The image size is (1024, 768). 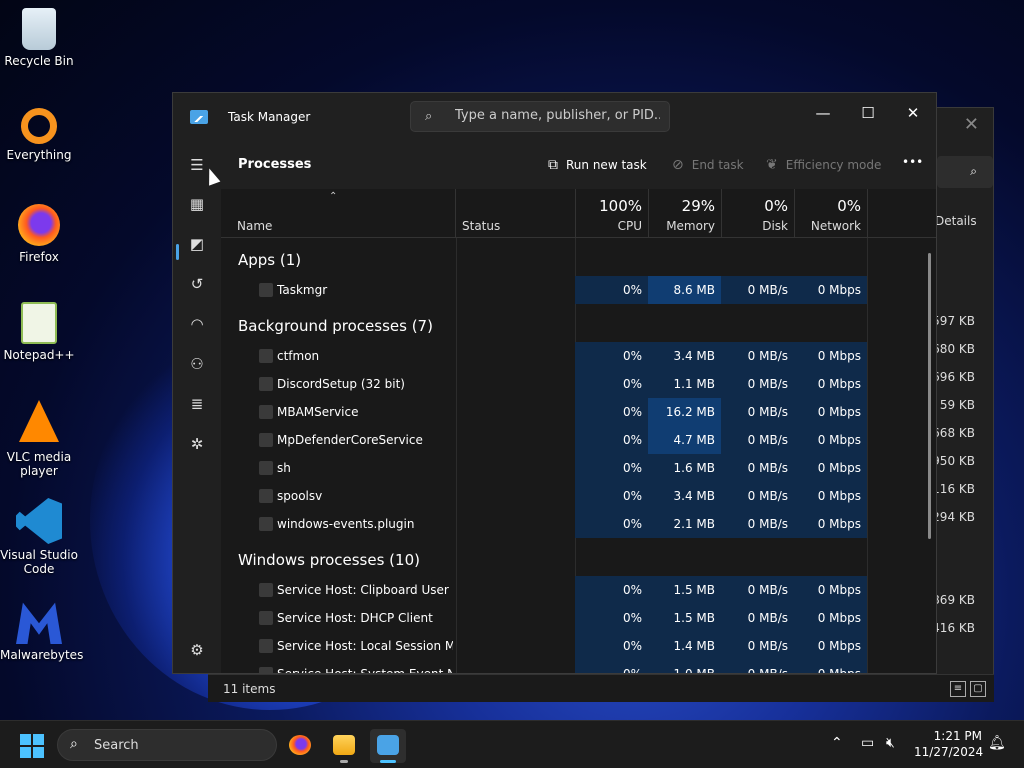 What do you see at coordinates (298, 356) in the screenshot?
I see `process-name: ctfmon` at bounding box center [298, 356].